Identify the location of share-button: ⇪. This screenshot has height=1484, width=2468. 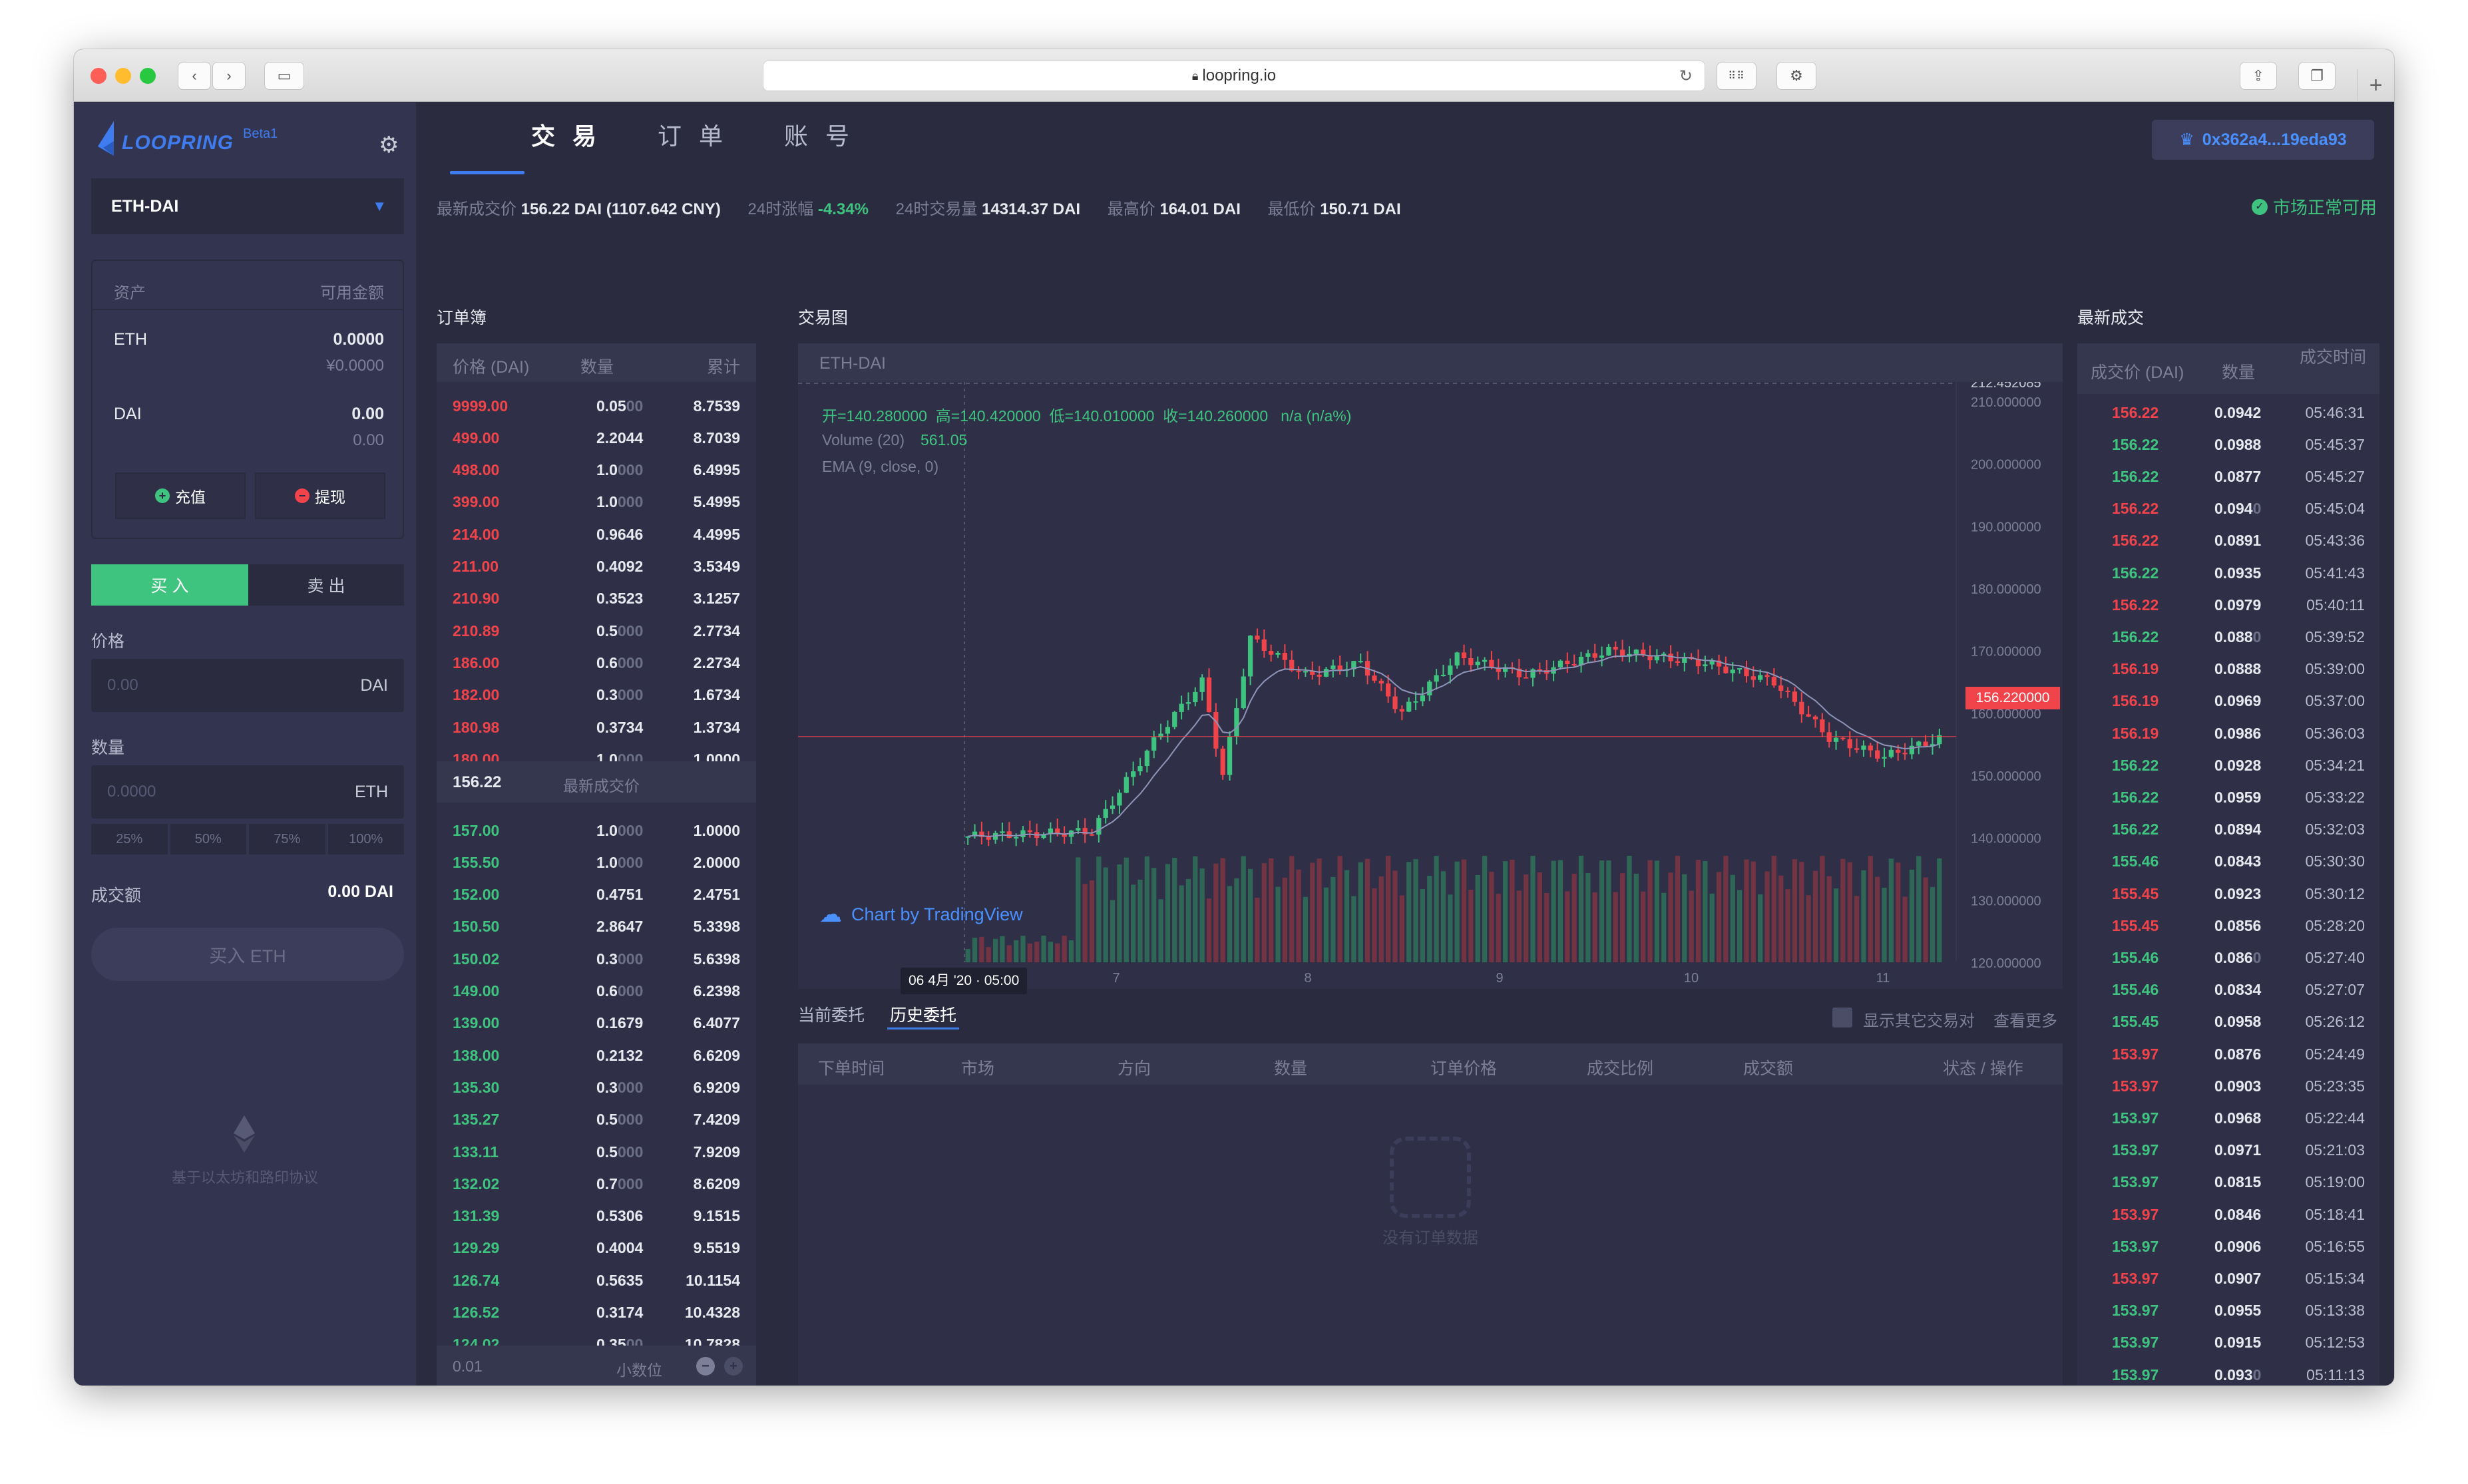
(2258, 76).